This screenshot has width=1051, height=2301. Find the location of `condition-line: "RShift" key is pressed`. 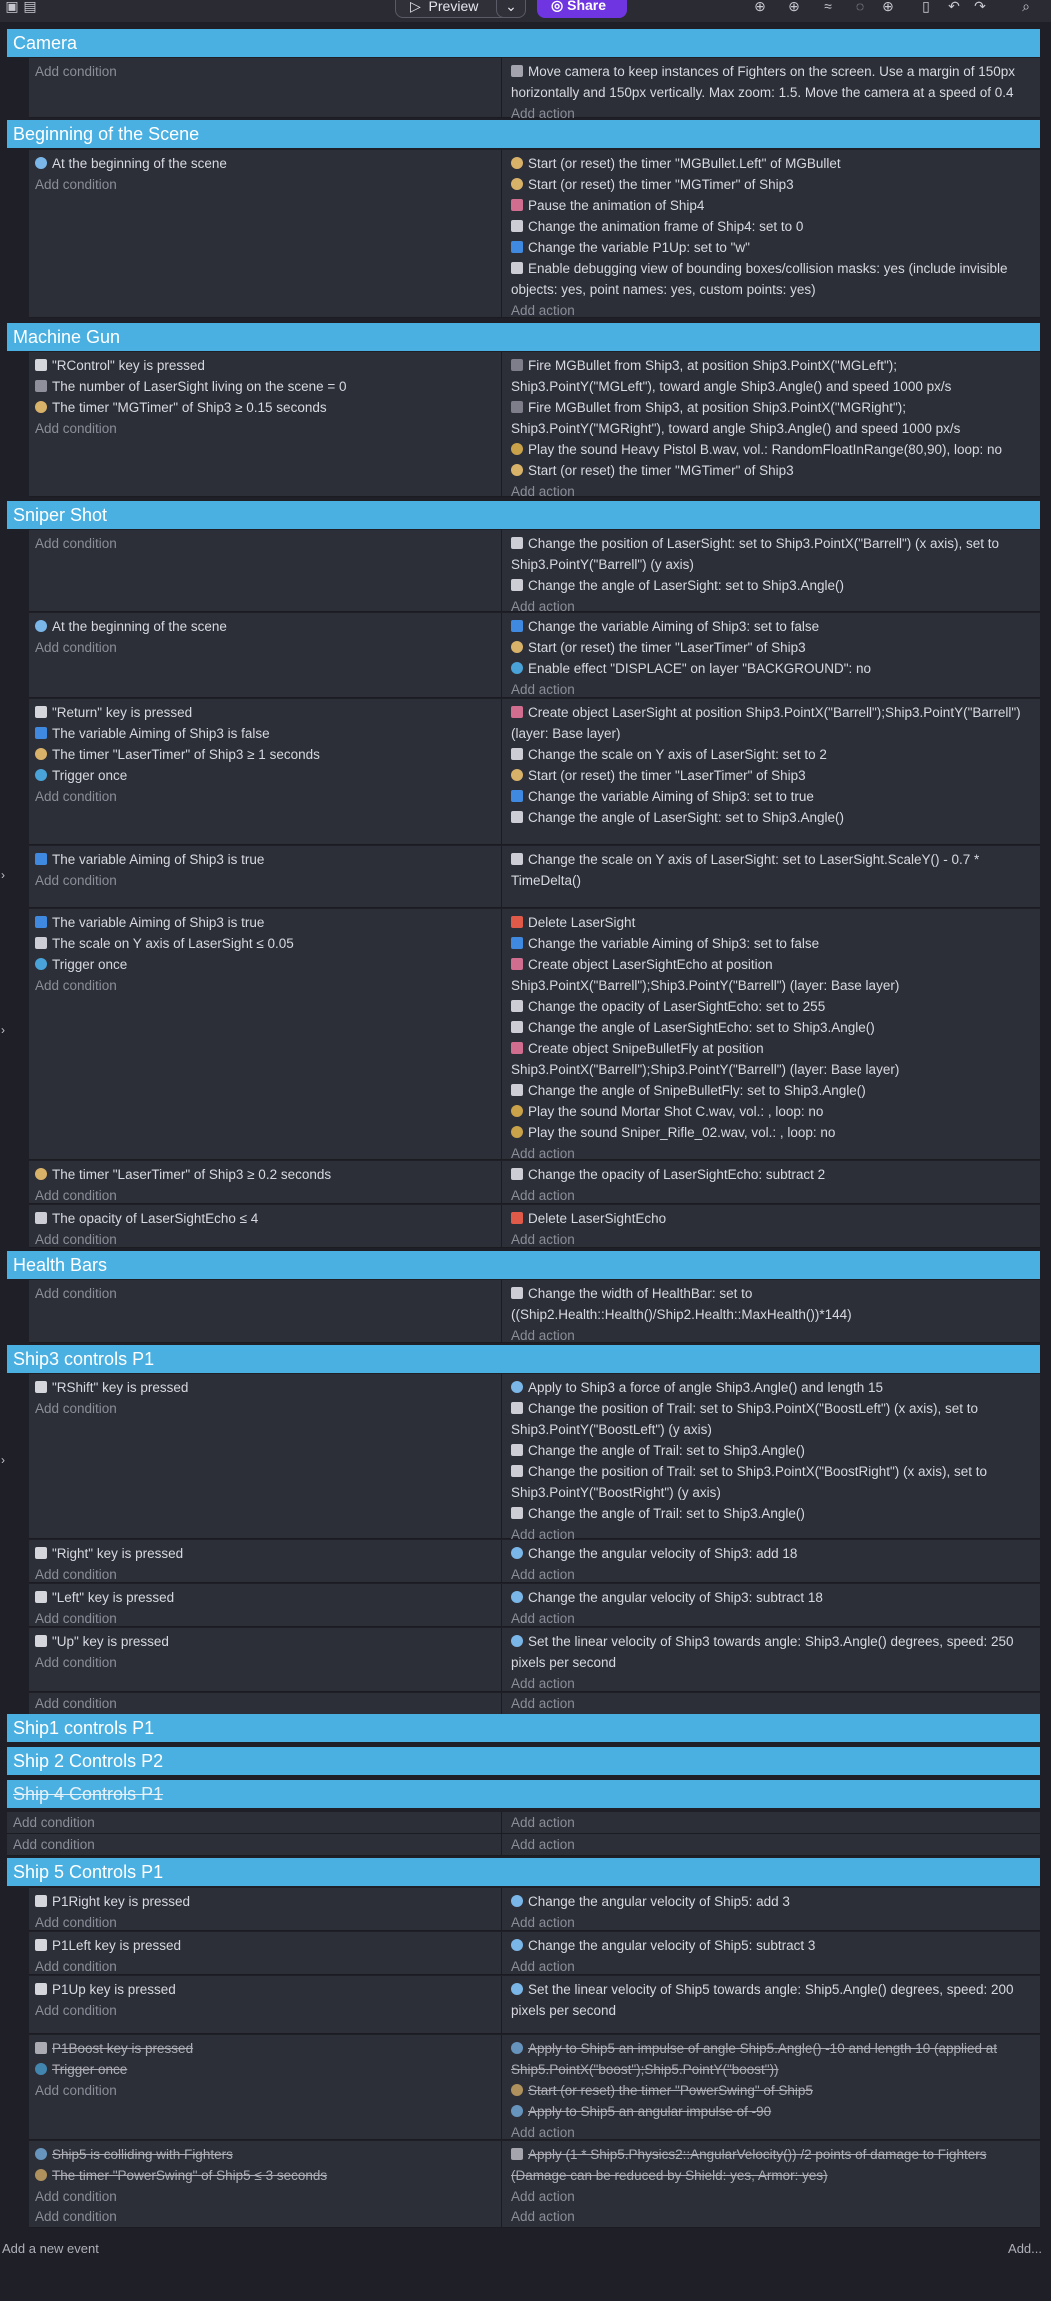

condition-line: "RShift" key is pressed is located at coordinates (268, 1387).